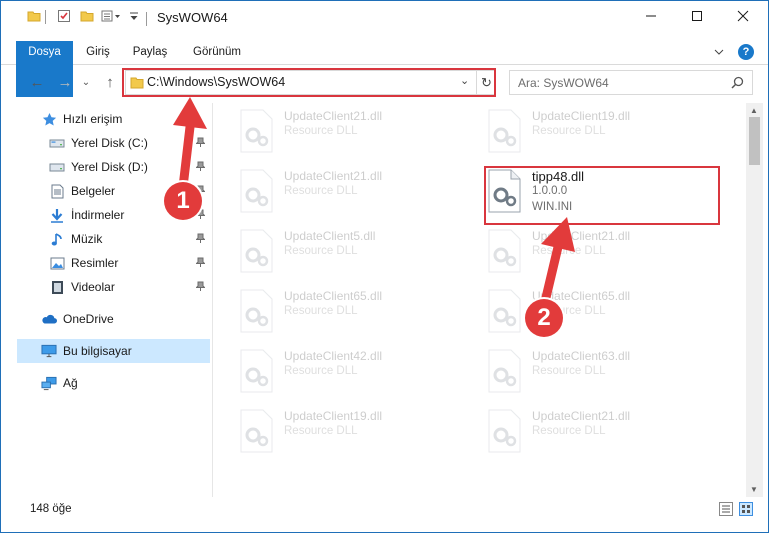 The height and width of the screenshot is (533, 769). Describe the element at coordinates (544, 318) in the screenshot. I see `step-badge-2: 2` at that location.